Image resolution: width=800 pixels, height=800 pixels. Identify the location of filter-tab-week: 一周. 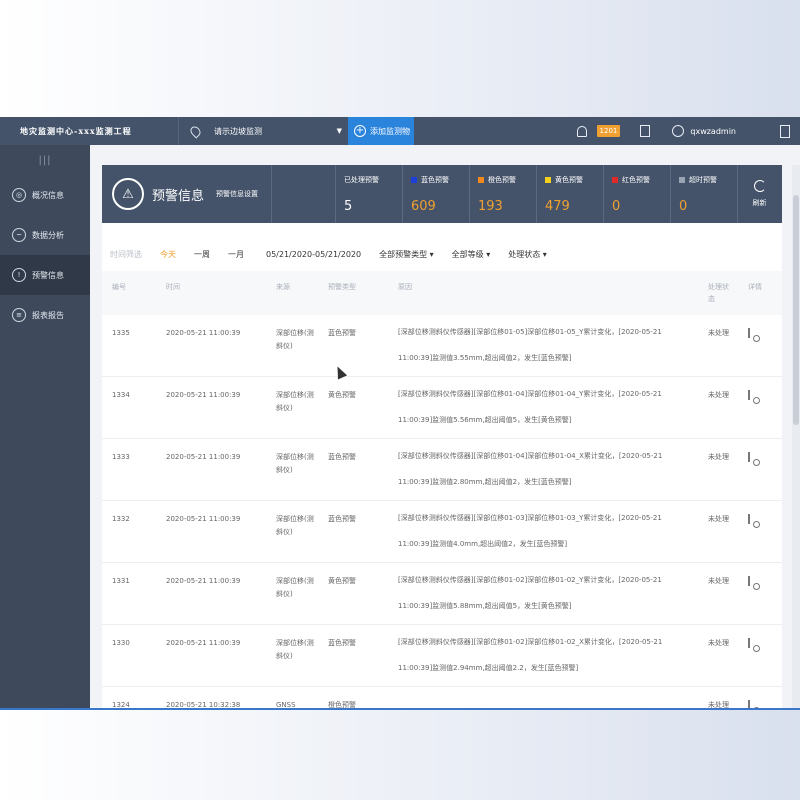
(202, 254).